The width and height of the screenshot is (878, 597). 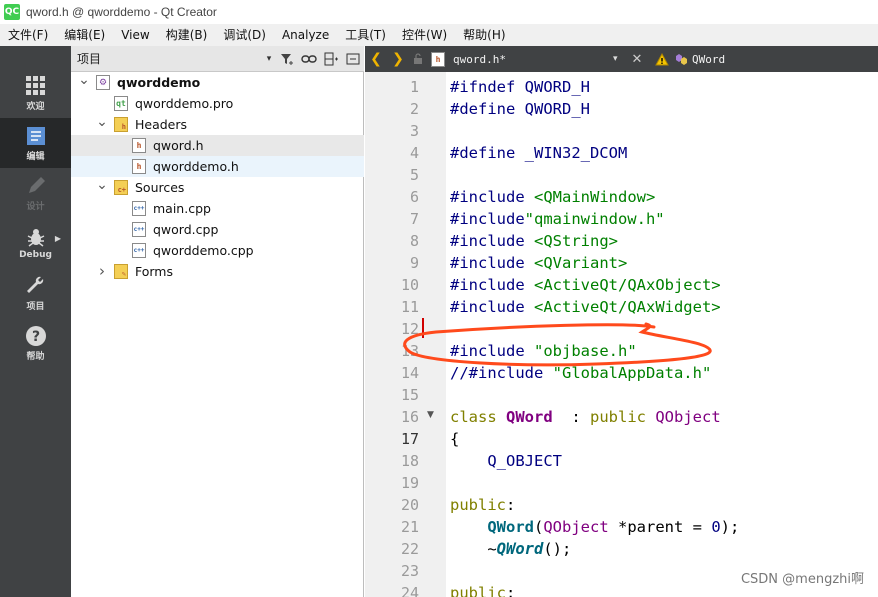 I want to click on code-token: <ActiveQt/QAxObject>, so click(x=627, y=285).